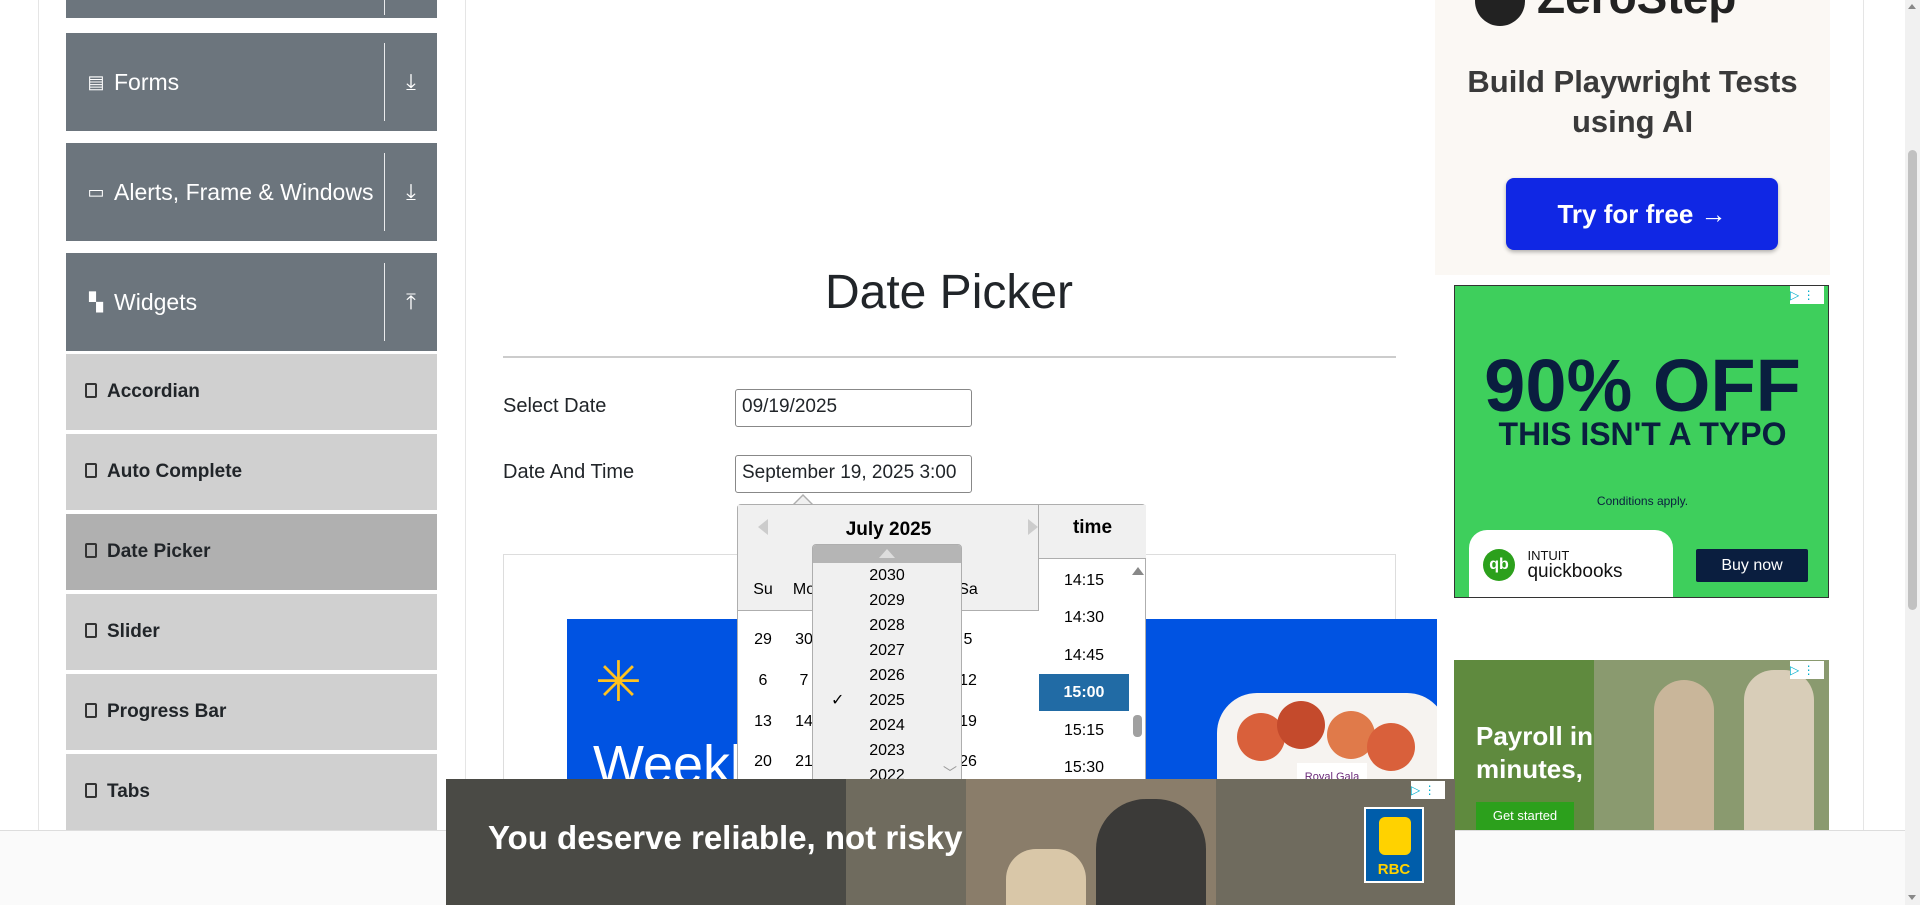  I want to click on rbc-headline: You deserve reliable, not risky, so click(725, 837).